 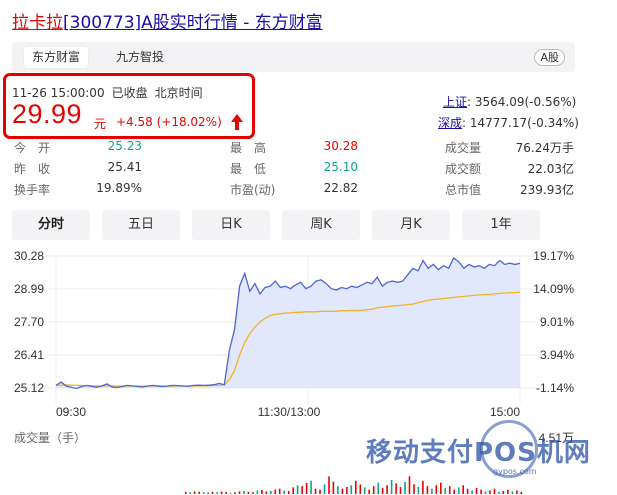 I want to click on stat-item: 最 高 30.28, so click(x=294, y=147).